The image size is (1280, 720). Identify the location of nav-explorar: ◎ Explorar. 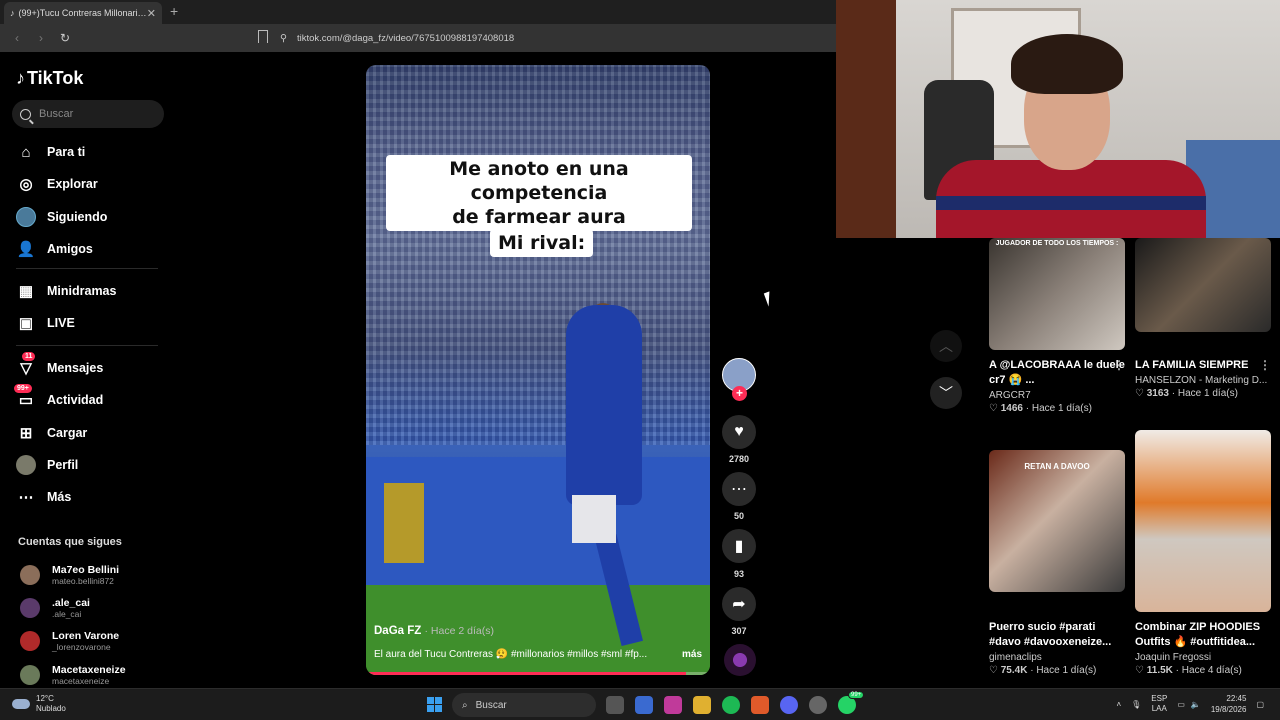
(56, 184).